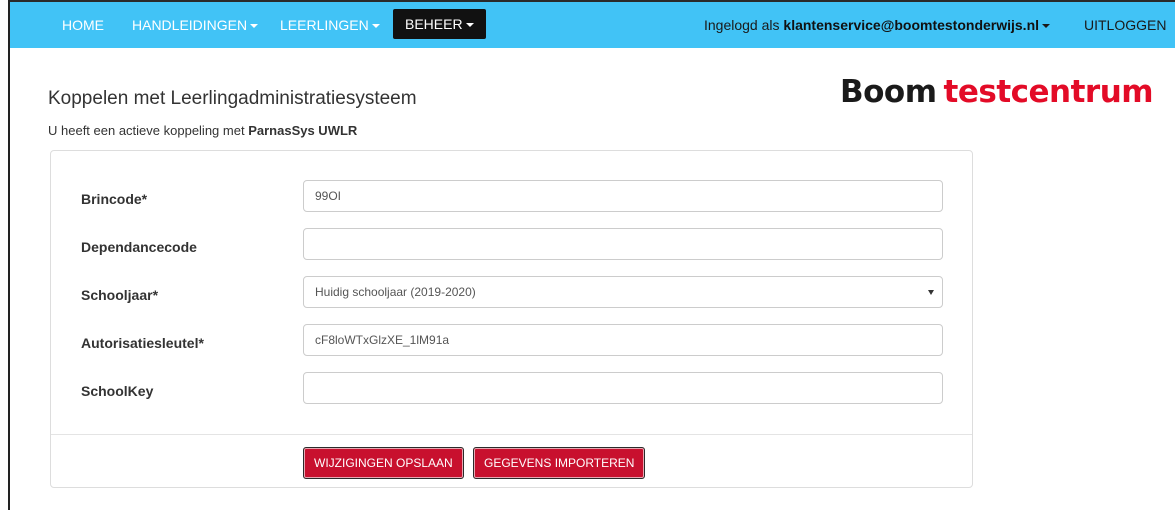 The width and height of the screenshot is (1175, 510). What do you see at coordinates (888, 92) in the screenshot?
I see `logo-part-boom: Boom` at bounding box center [888, 92].